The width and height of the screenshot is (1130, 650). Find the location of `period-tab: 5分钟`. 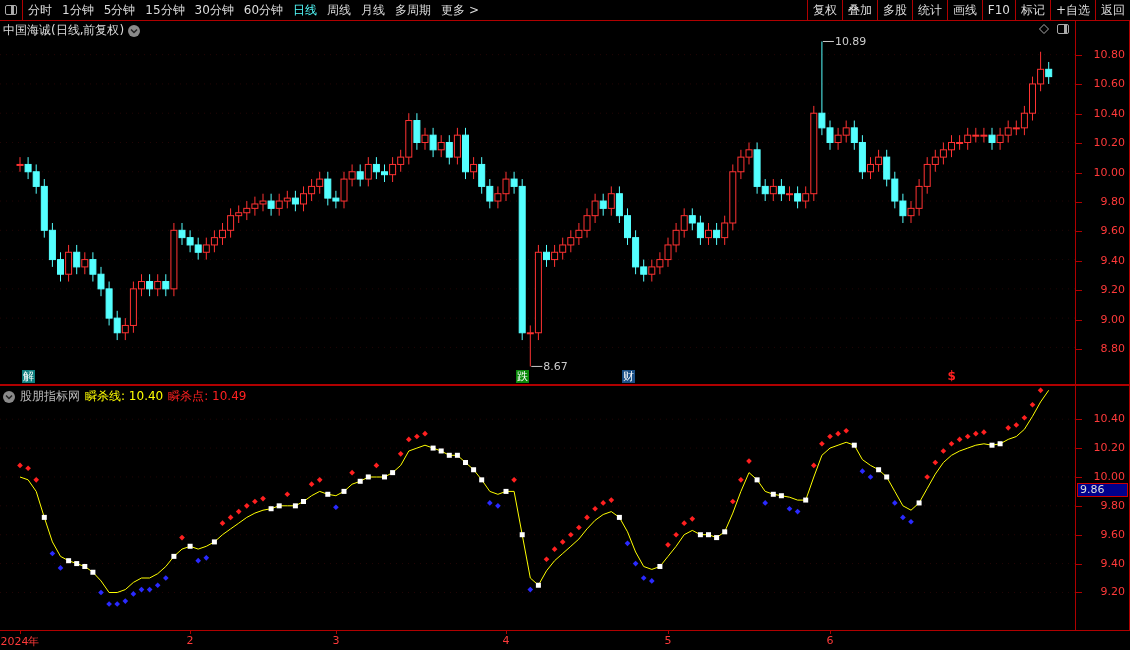

period-tab: 5分钟 is located at coordinates (119, 10).